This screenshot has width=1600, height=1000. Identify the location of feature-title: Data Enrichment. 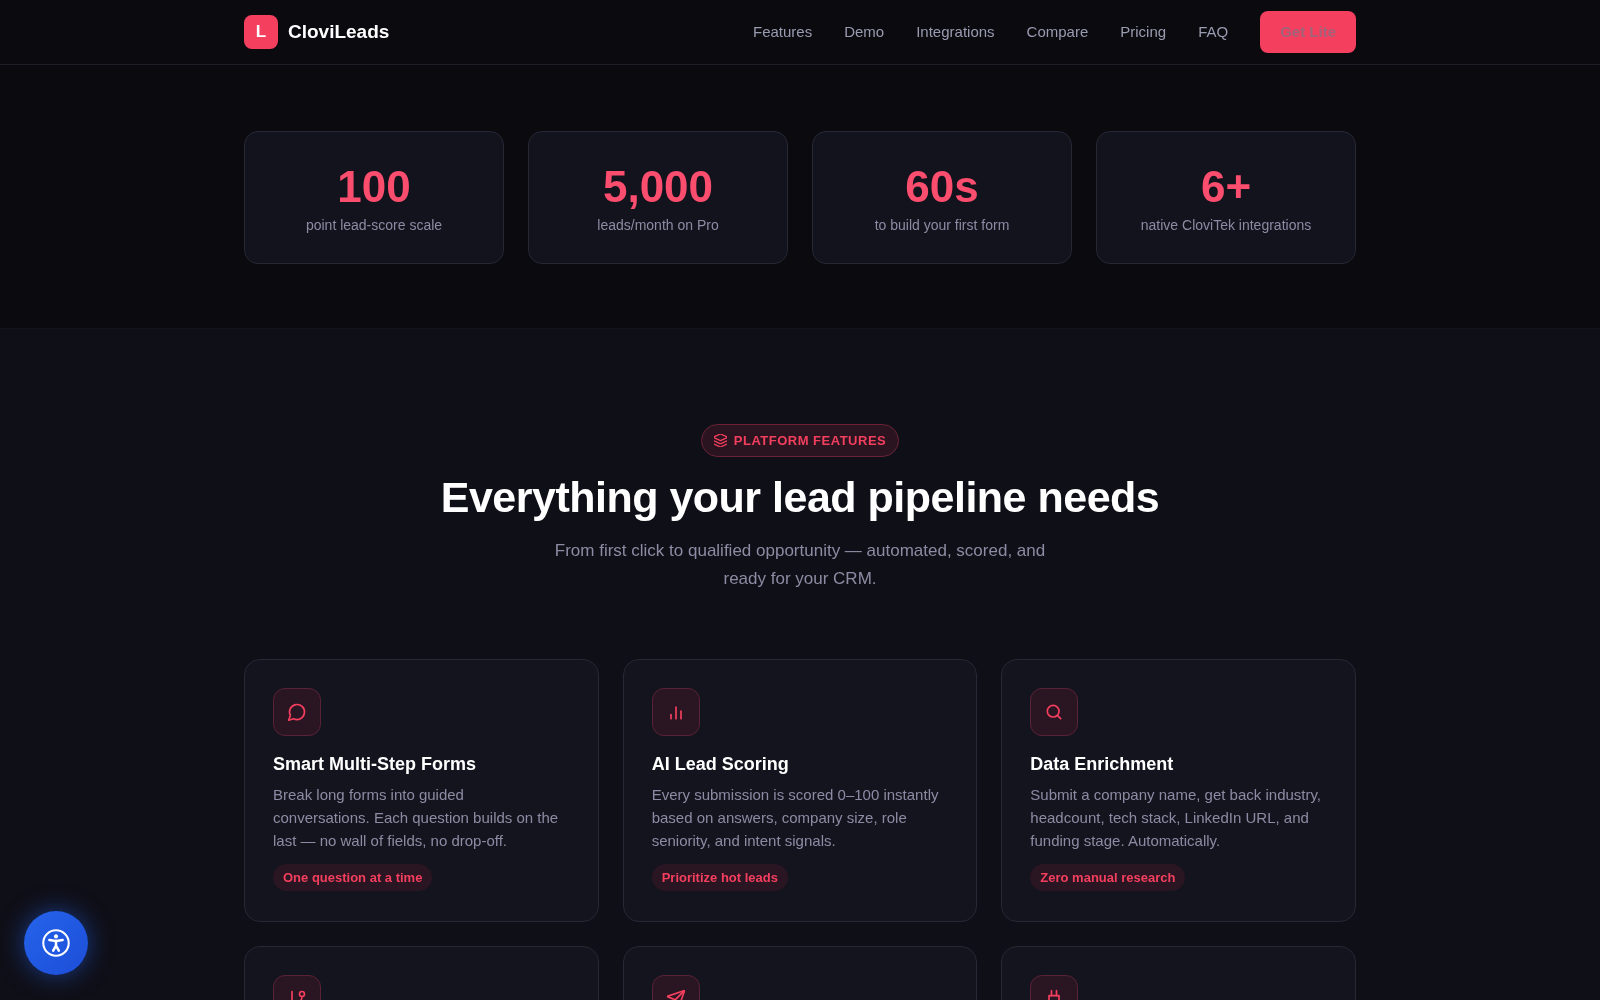
(1102, 764).